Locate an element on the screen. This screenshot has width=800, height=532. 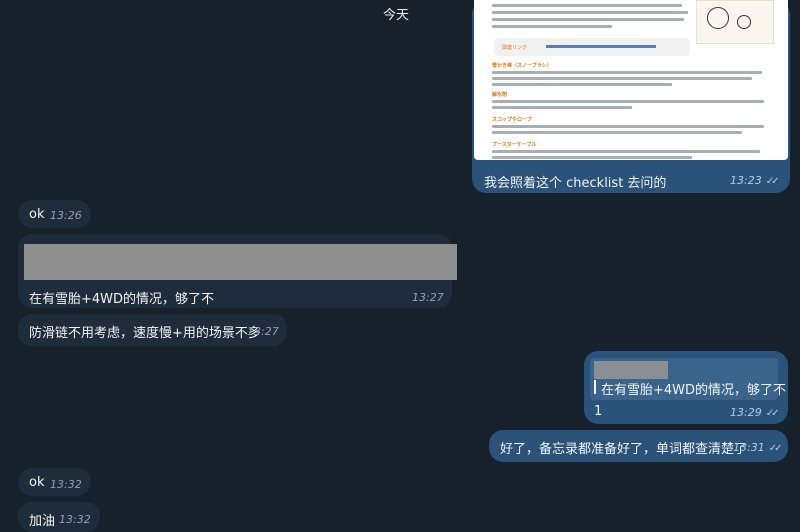
message-time: 13:23 ✓✓ is located at coordinates (755, 180).